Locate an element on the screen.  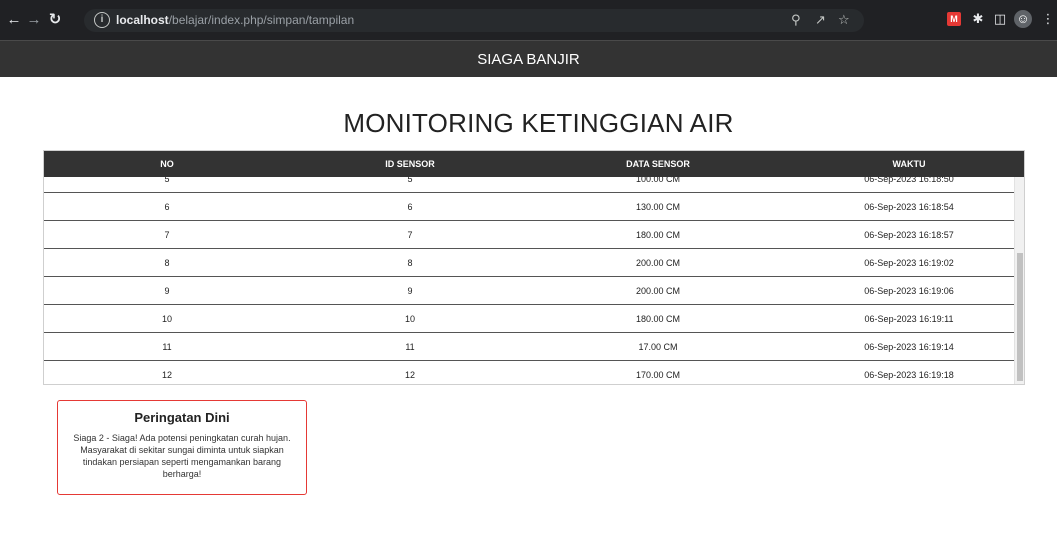
column-header-no: NO is located at coordinates (167, 164).